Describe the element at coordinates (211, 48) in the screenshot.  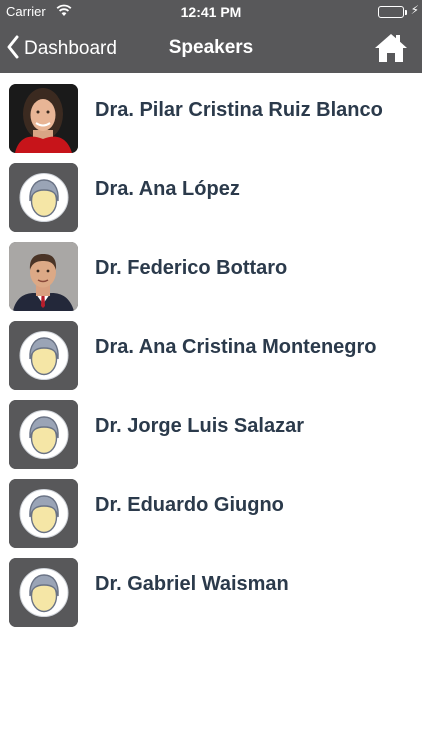
I see `navigation-bar: Dashboard Speakers` at that location.